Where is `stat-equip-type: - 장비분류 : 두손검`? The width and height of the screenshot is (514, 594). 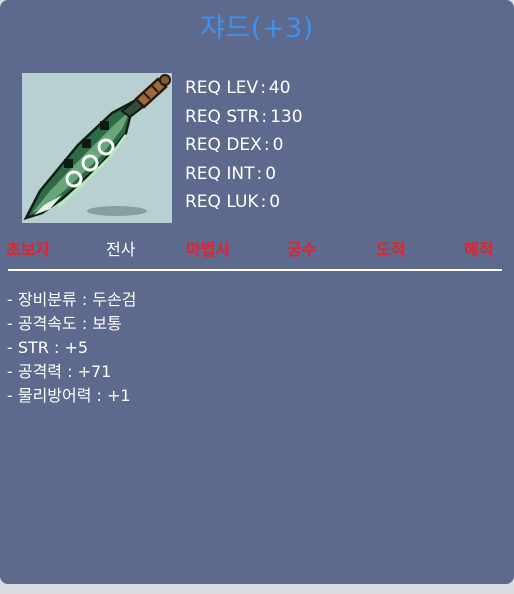 stat-equip-type: - 장비분류 : 두손검 is located at coordinates (72, 299).